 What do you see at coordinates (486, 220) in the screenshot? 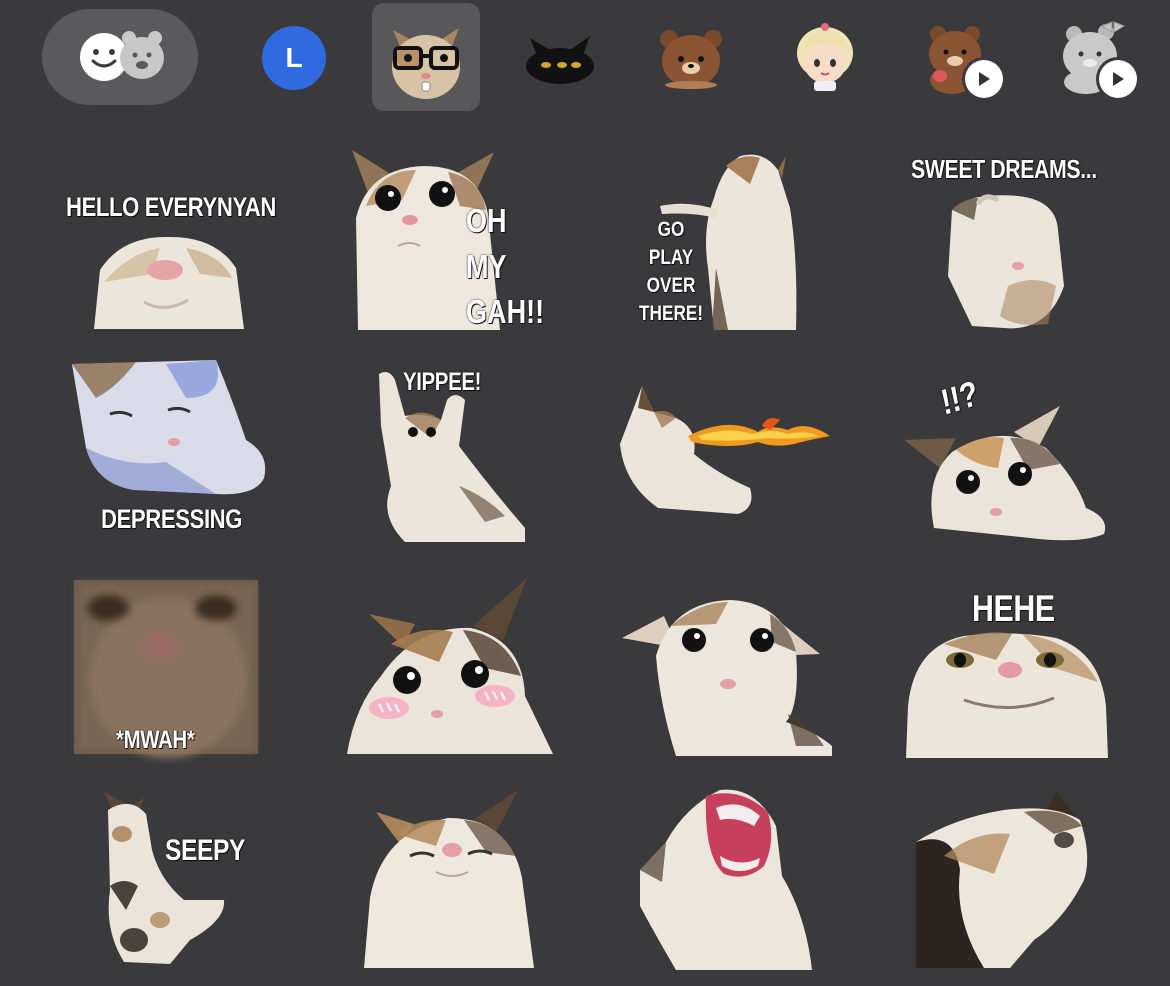
I see `caption-line: OH` at bounding box center [486, 220].